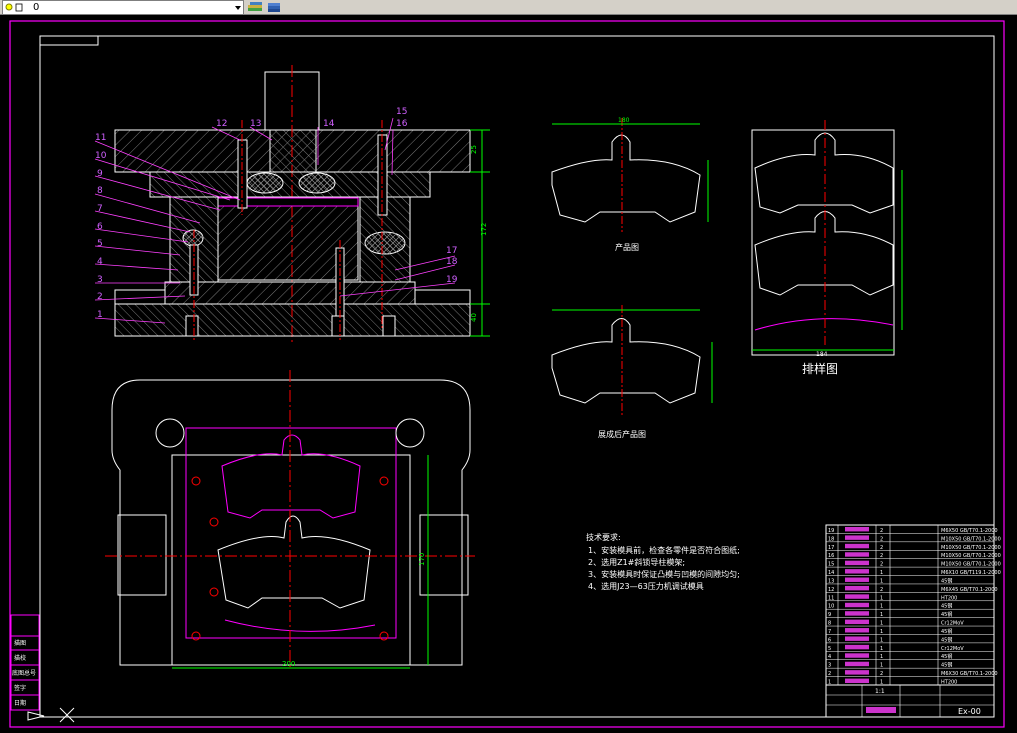 The width and height of the screenshot is (1017, 733). Describe the element at coordinates (255, 124) in the screenshot. I see `part-label-13: 13` at that location.